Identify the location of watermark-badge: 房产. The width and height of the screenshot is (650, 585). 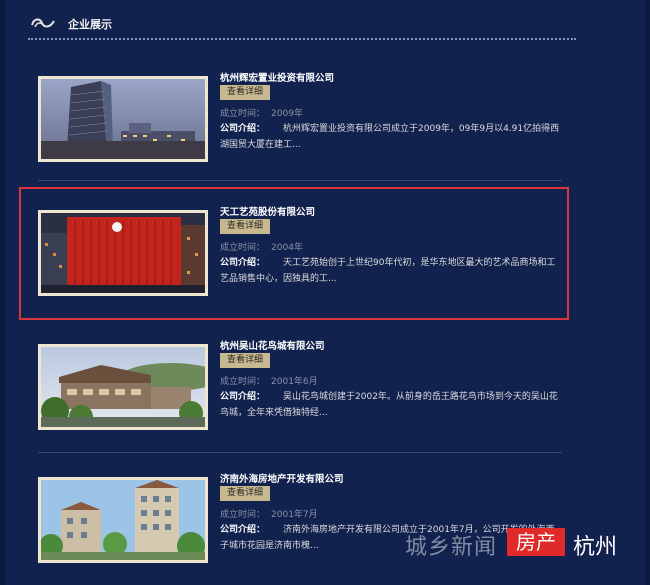
(536, 542).